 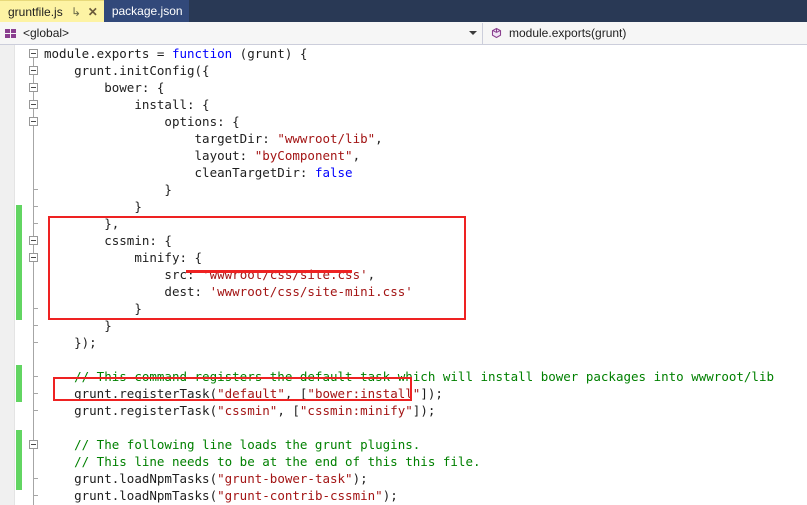 I want to click on code-line: module.exports = function (grunt) {, so click(x=425, y=53).